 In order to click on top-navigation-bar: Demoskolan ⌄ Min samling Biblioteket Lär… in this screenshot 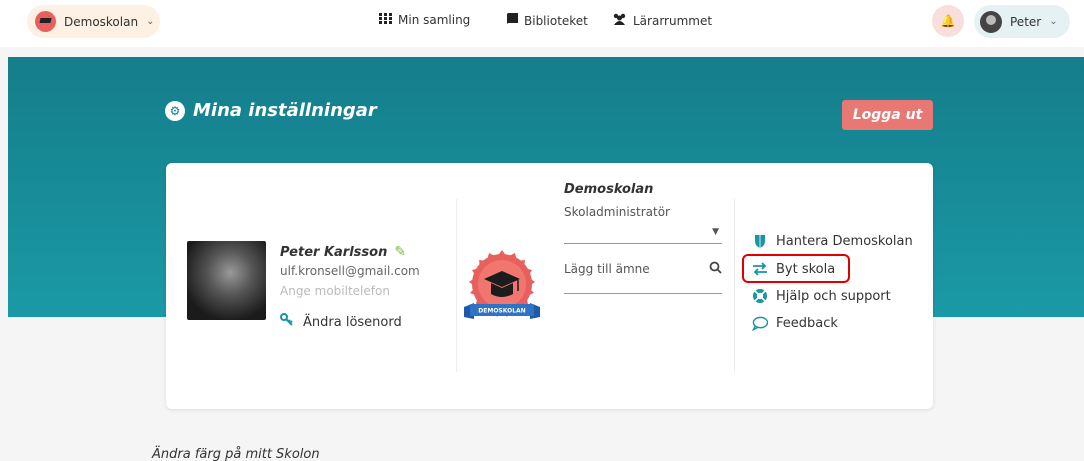, I will do `click(542, 23)`.